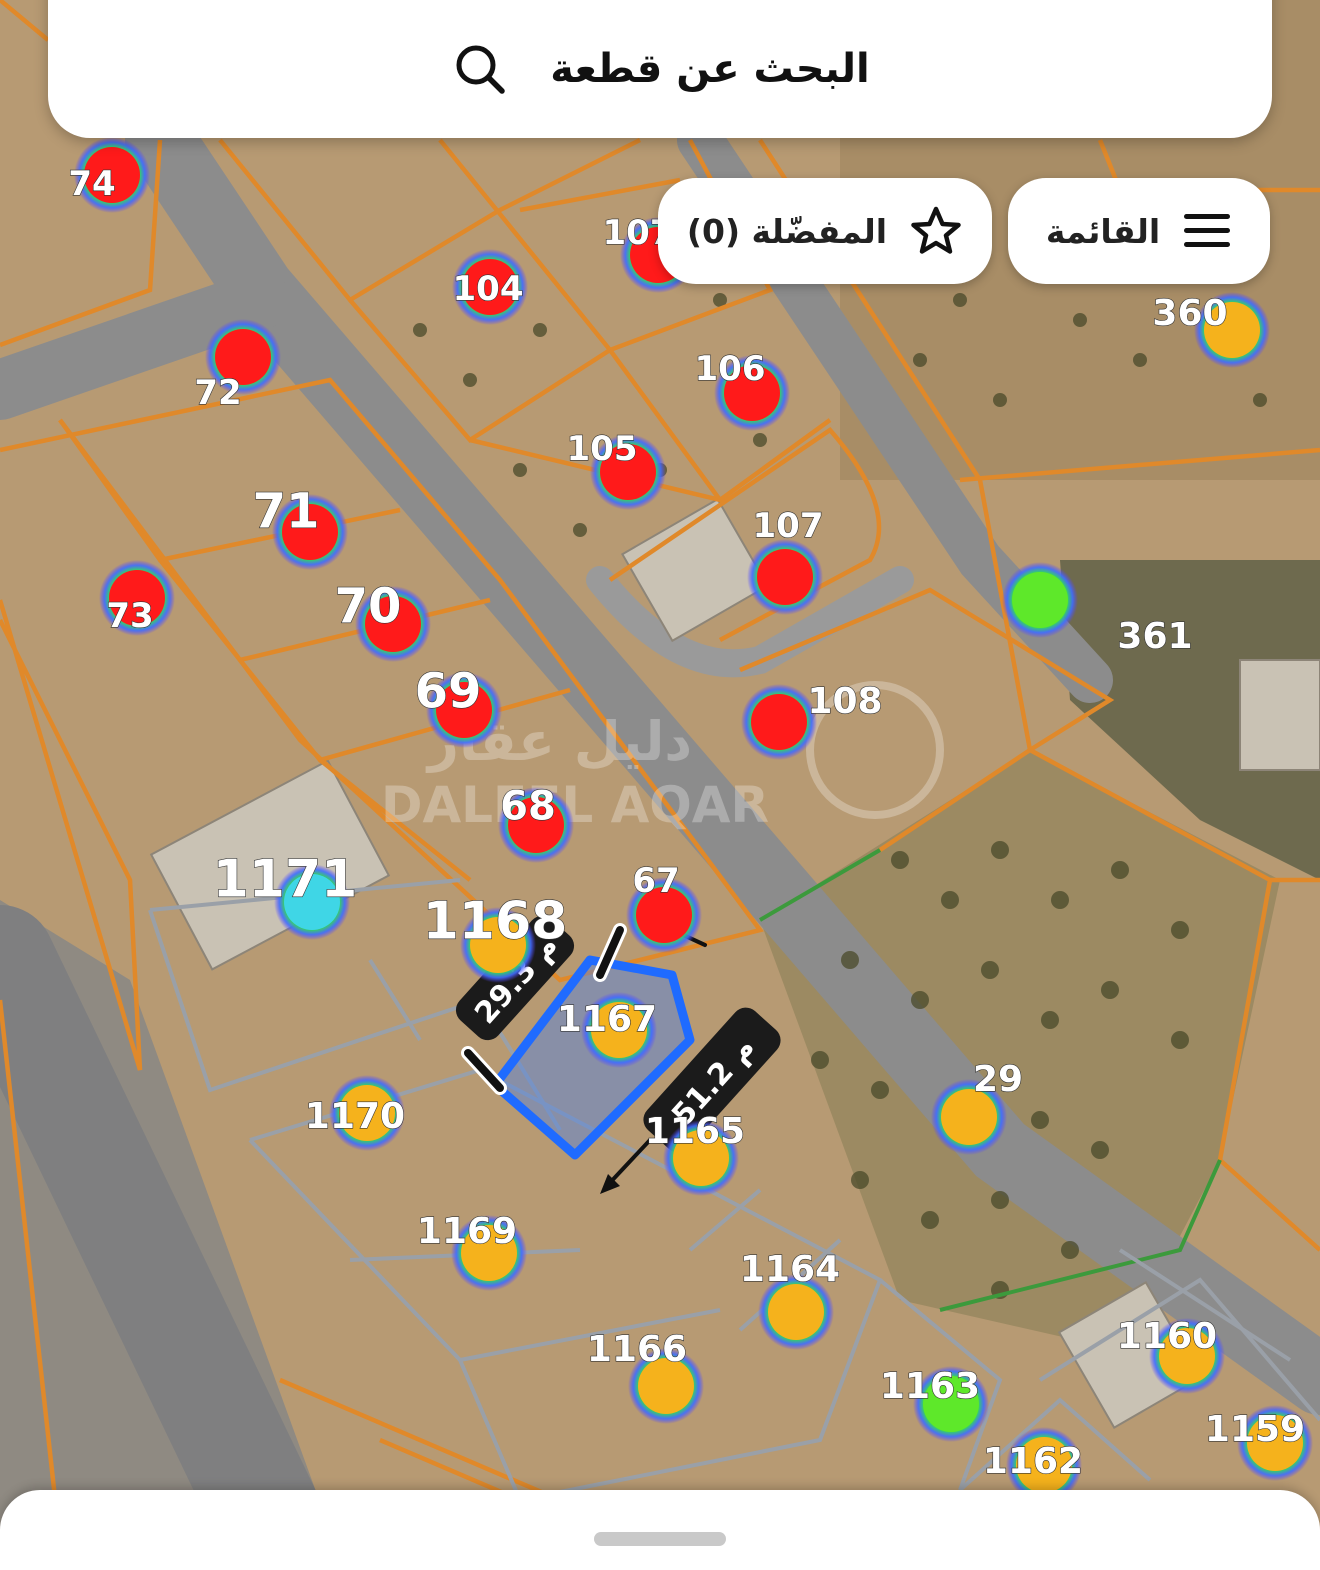  I want to click on plot-label: 68, so click(528, 806).